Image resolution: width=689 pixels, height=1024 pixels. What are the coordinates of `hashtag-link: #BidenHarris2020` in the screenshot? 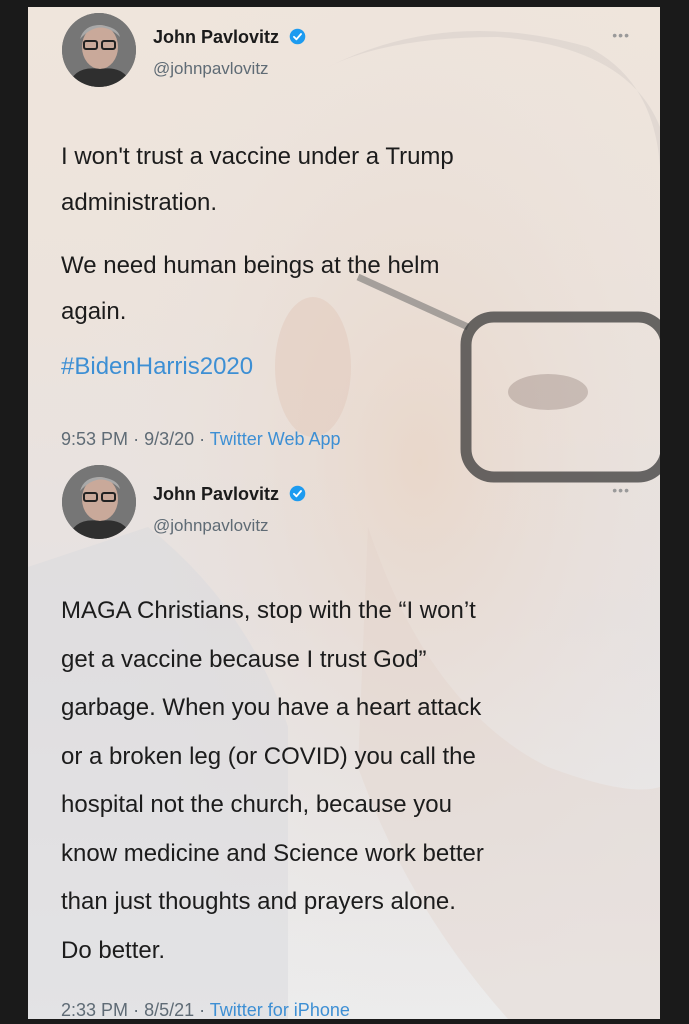 It's located at (157, 367).